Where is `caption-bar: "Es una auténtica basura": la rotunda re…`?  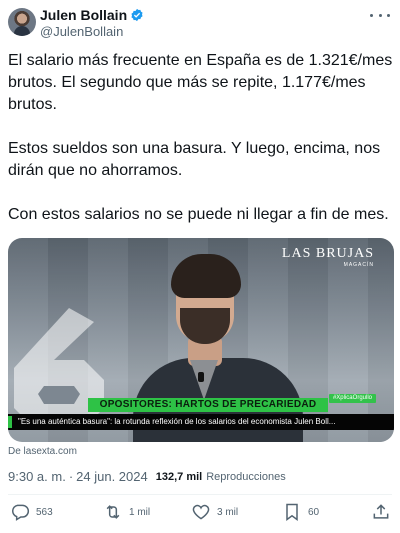
caption-bar: "Es una auténtica basura": la rotunda re… is located at coordinates (201, 422).